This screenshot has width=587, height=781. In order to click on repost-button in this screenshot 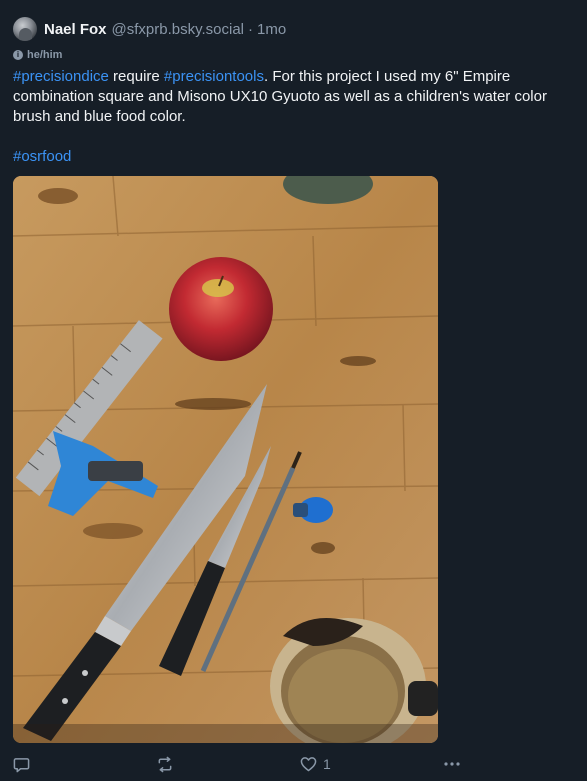, I will do `click(165, 764)`.